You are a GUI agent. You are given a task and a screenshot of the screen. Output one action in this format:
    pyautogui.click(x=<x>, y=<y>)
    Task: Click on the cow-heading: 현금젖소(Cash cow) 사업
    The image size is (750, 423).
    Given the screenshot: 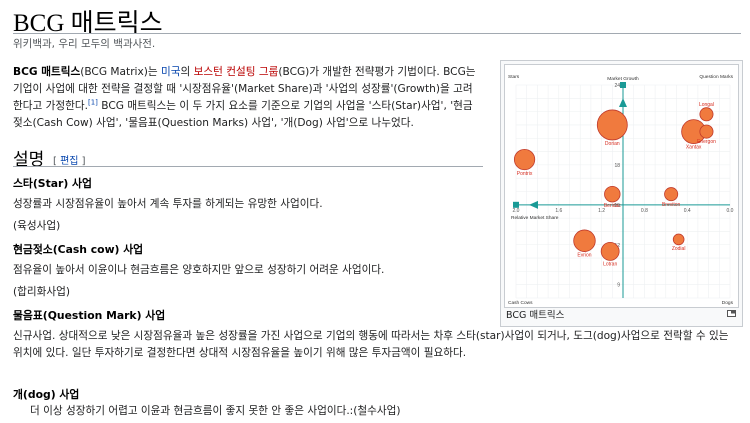 What is the action you would take?
    pyautogui.click(x=78, y=249)
    